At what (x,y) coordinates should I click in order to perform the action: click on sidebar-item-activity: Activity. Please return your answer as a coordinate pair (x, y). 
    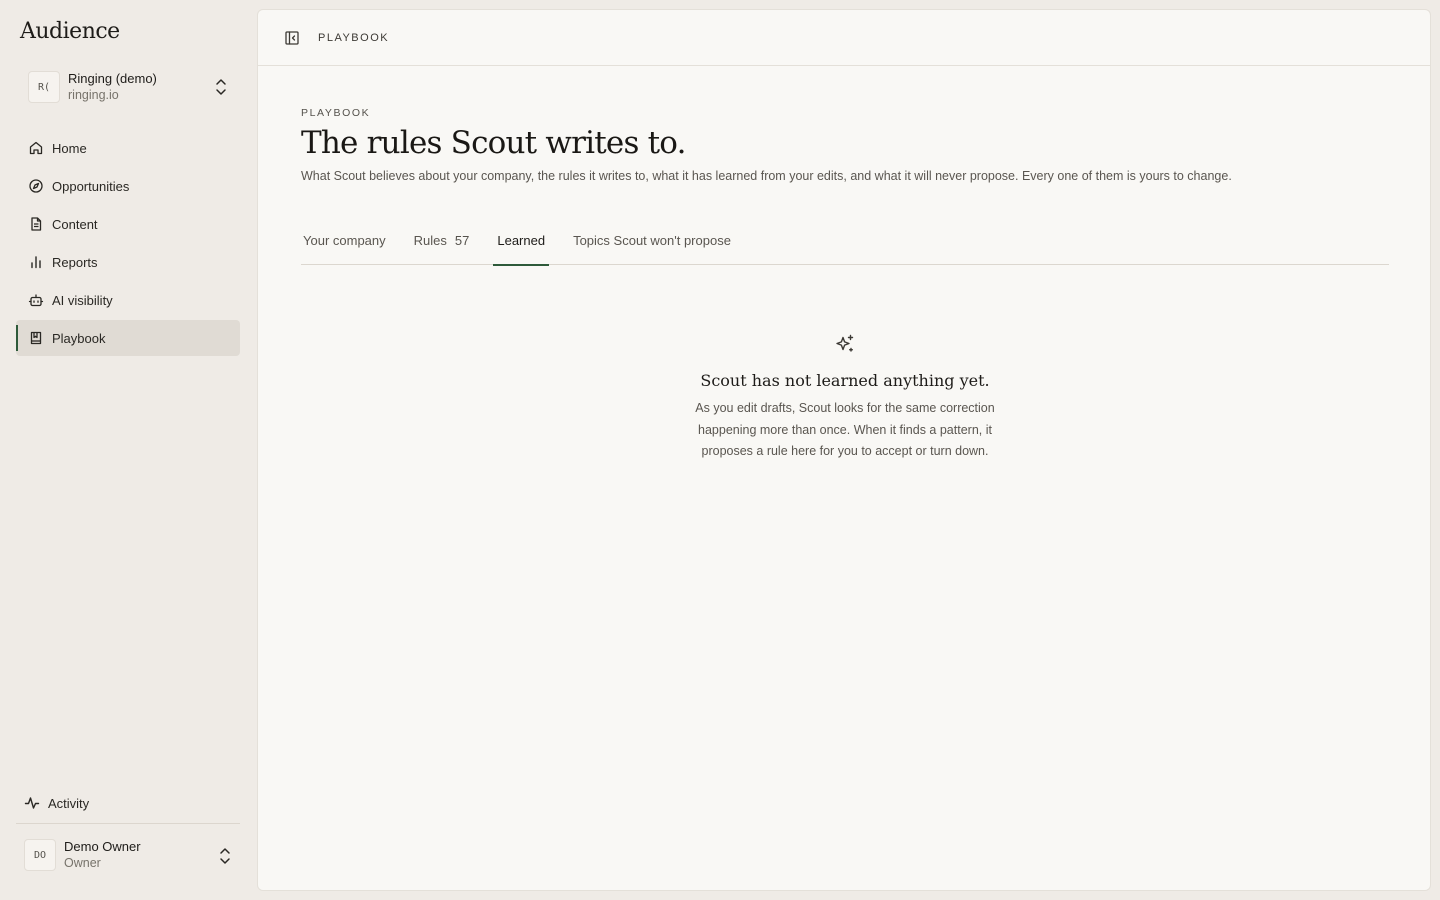
    Looking at the image, I should click on (56, 803).